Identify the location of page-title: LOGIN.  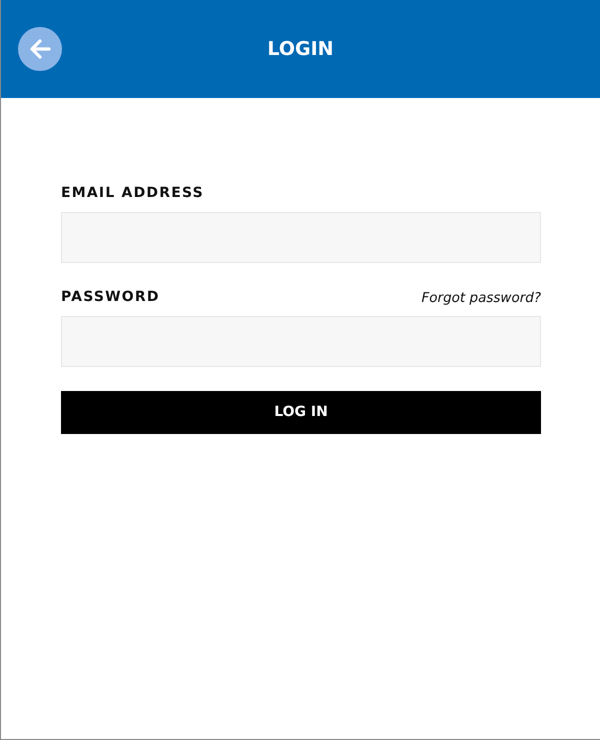
(300, 49).